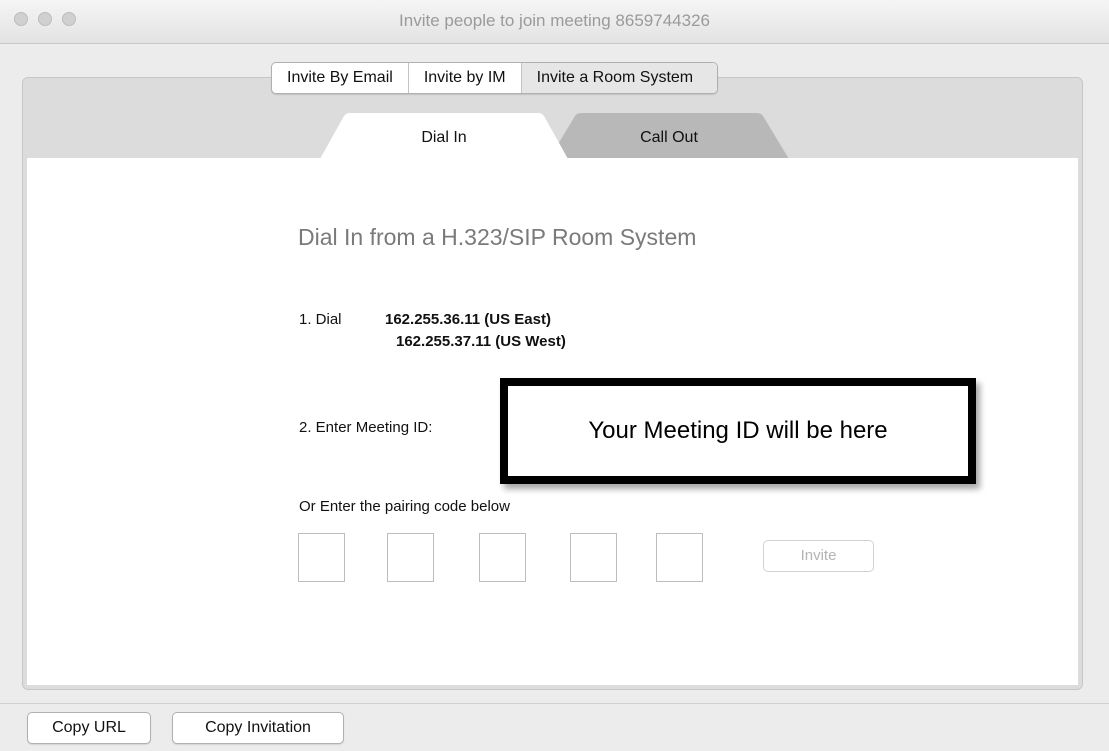 This screenshot has height=751, width=1109. Describe the element at coordinates (465, 78) in the screenshot. I see `tab-invite-by-im: Invite by IM` at that location.